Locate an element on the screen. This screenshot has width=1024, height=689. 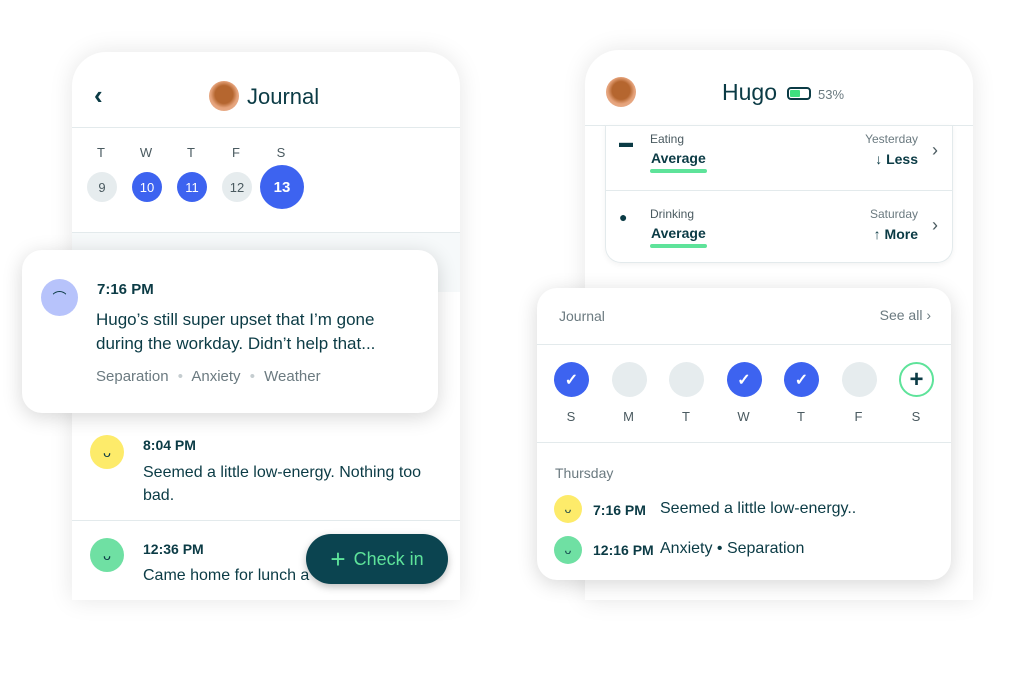
pet-name: Hugo is located at coordinates (749, 92).